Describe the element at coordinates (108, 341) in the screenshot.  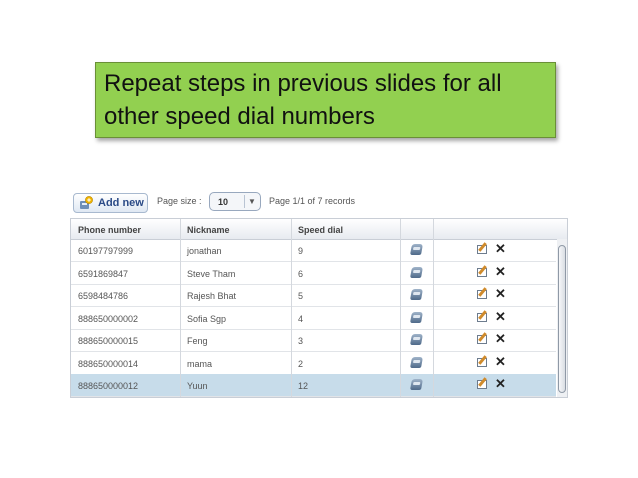
I see `cell-phone-number: 888650000015` at that location.